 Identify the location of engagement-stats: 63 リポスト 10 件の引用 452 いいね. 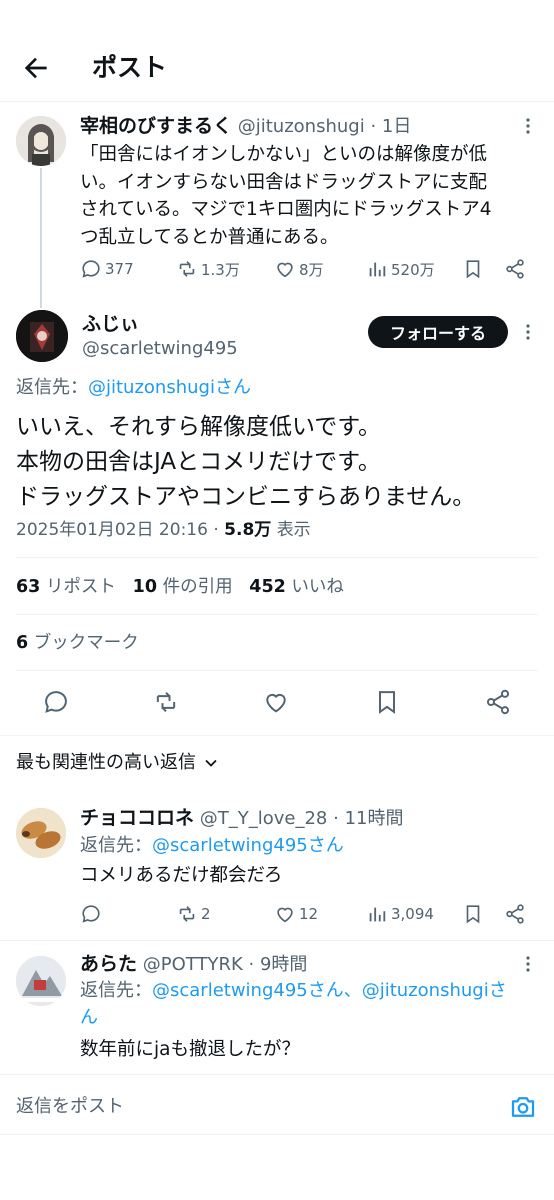
(180, 587).